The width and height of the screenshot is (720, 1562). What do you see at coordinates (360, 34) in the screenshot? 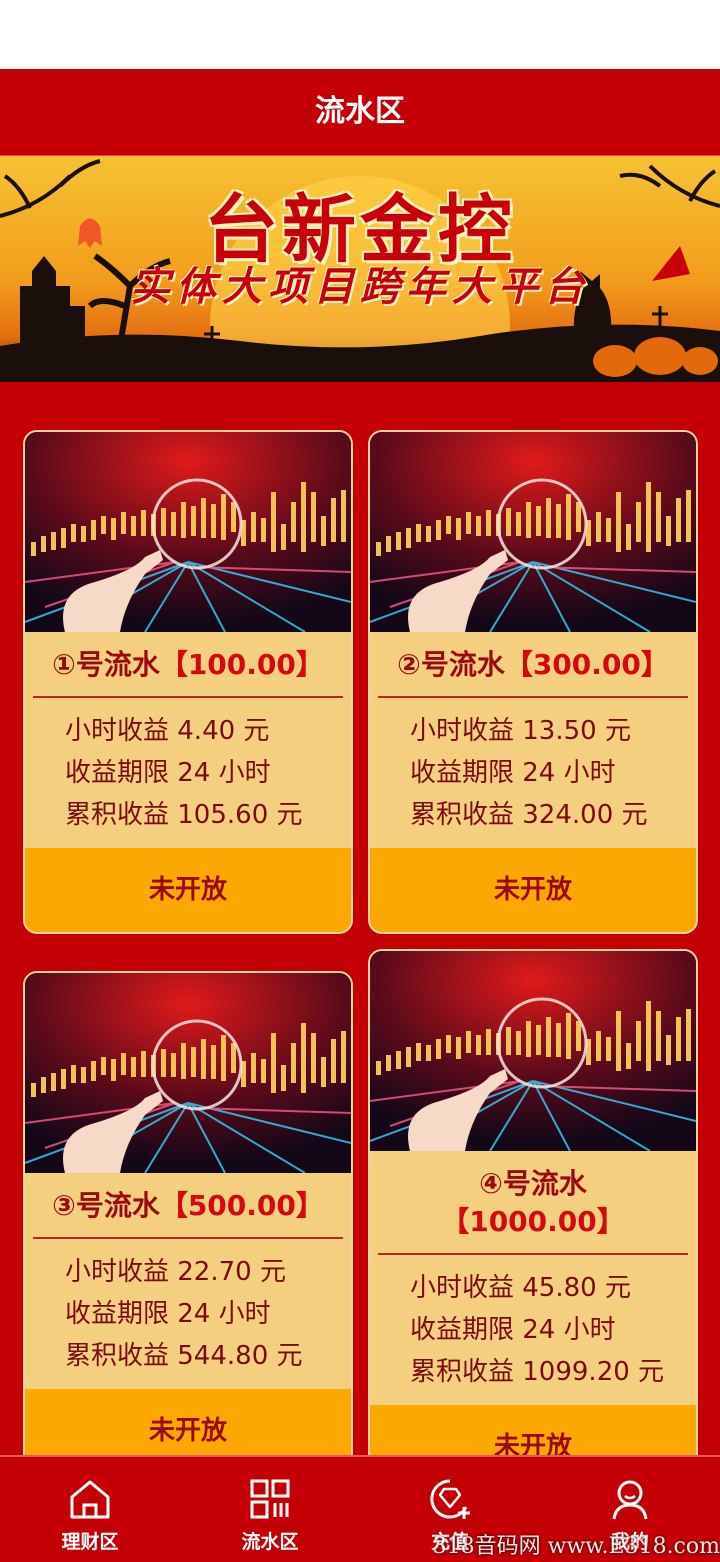
I see `status-bar` at bounding box center [360, 34].